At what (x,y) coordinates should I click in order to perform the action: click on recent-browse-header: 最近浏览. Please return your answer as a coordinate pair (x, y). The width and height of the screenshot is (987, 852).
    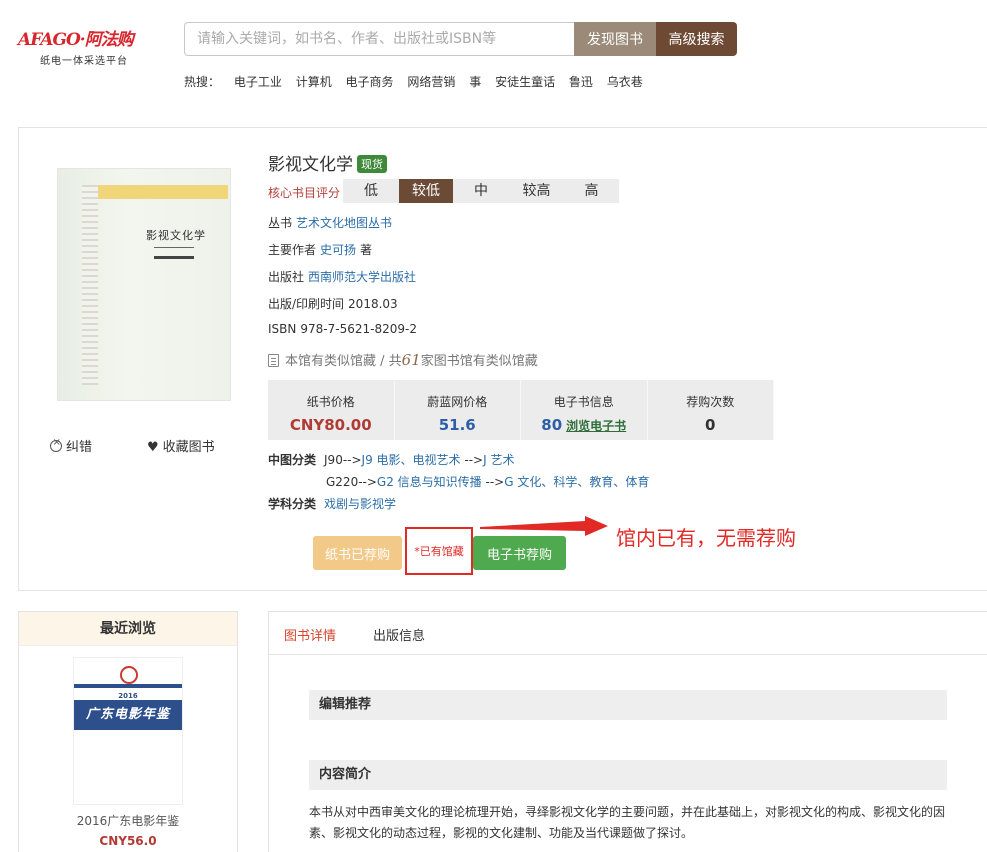
    Looking at the image, I should click on (128, 629).